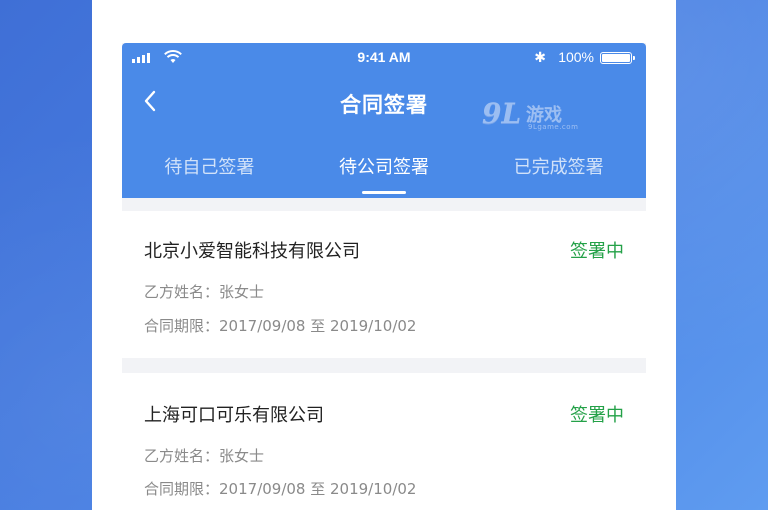 The image size is (768, 510). What do you see at coordinates (234, 415) in the screenshot?
I see `company-name: 上海可口可乐有限公司` at bounding box center [234, 415].